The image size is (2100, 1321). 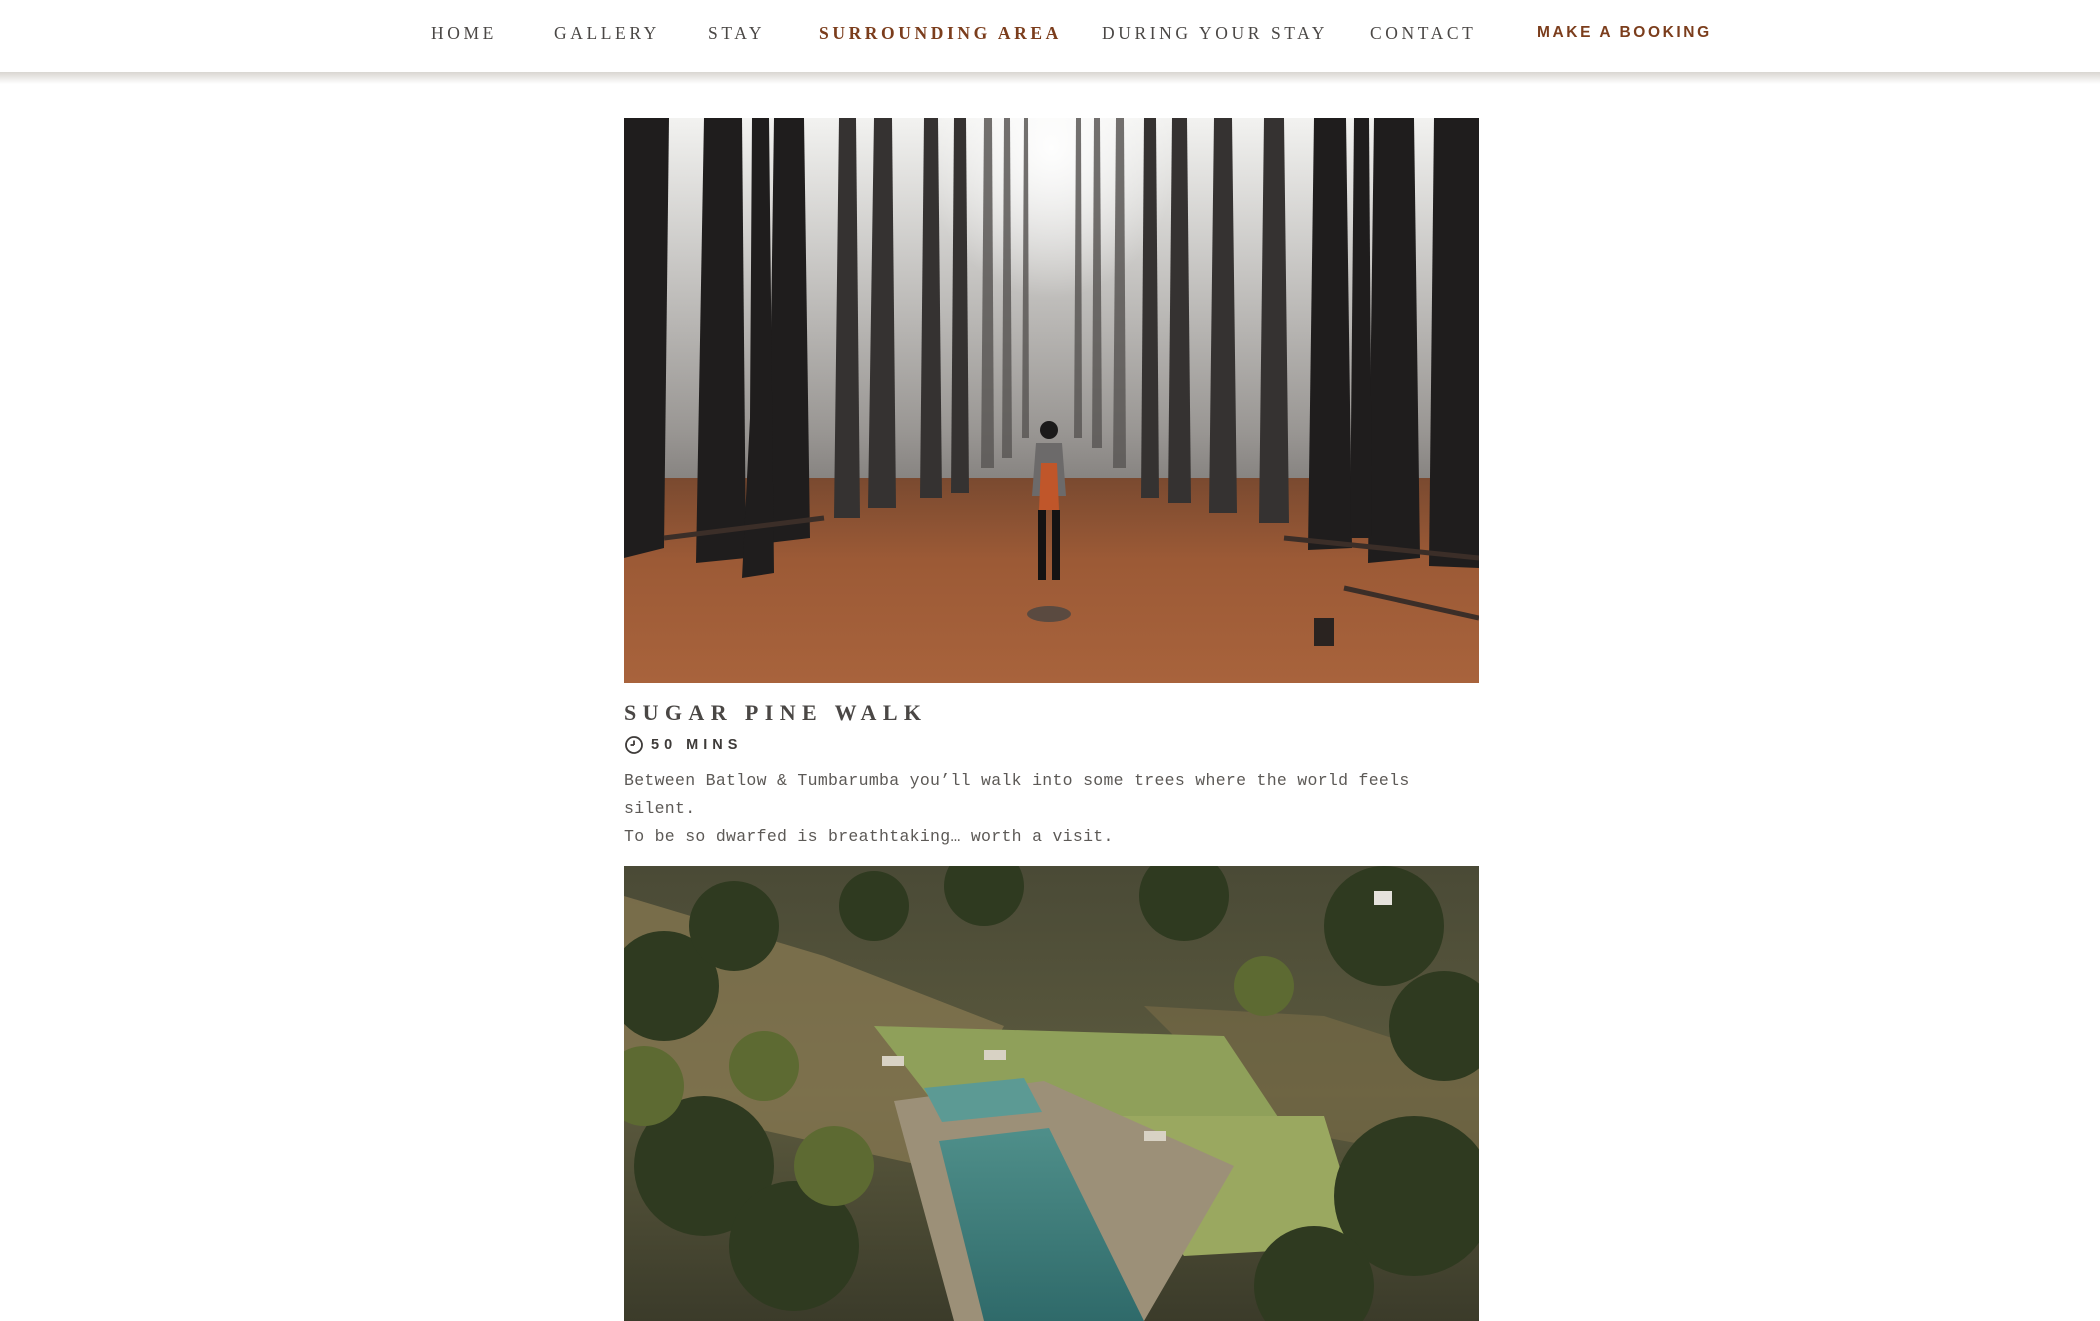 What do you see at coordinates (464, 33) in the screenshot?
I see `nav-item-home: HOME` at bounding box center [464, 33].